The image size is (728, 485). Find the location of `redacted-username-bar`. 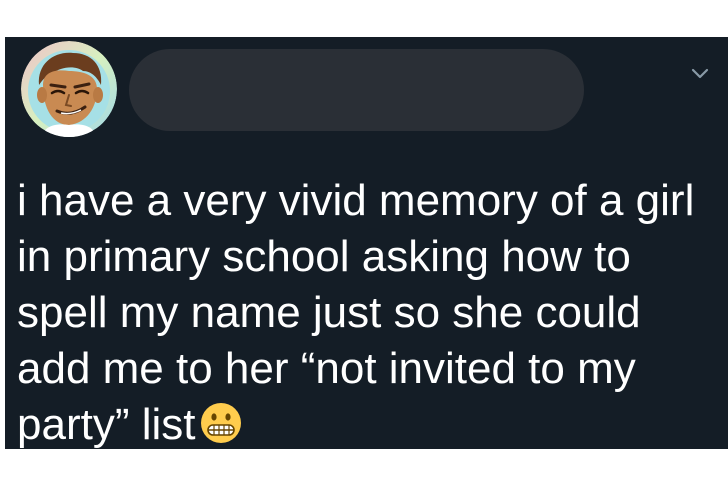

redacted-username-bar is located at coordinates (356, 90).